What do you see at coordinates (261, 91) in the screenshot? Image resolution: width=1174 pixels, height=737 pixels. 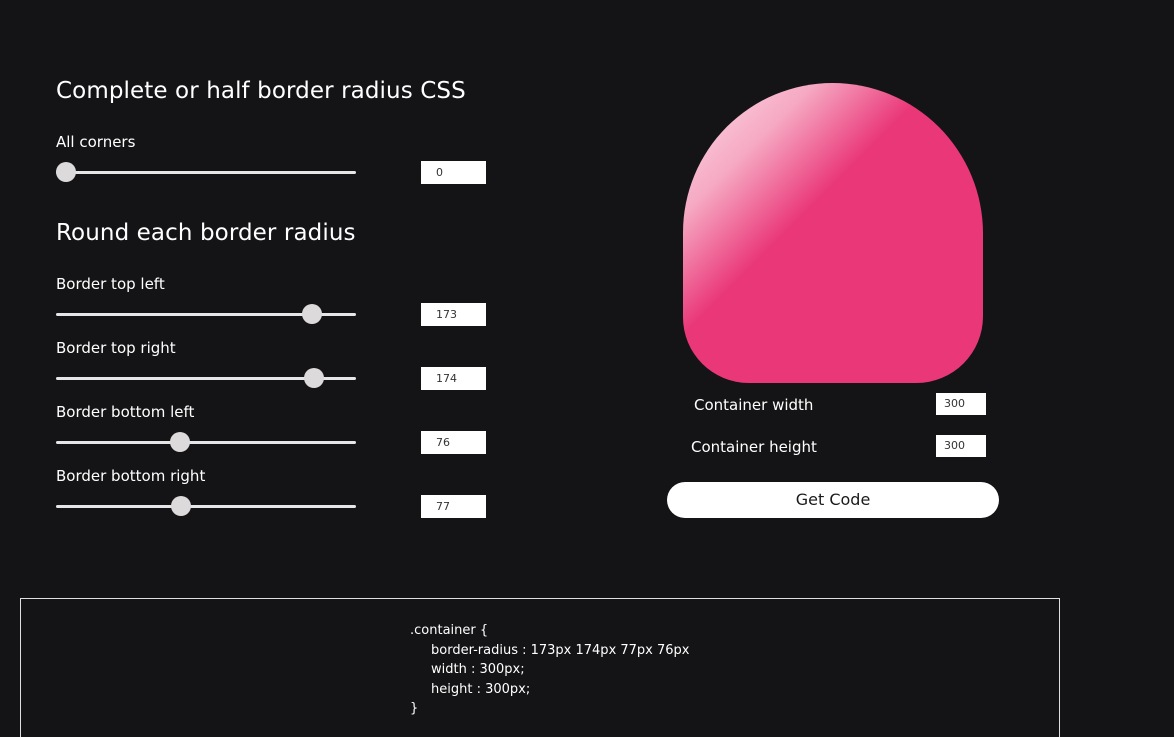 I see `complete-radius-heading: Complete or half border radius CSS` at bounding box center [261, 91].